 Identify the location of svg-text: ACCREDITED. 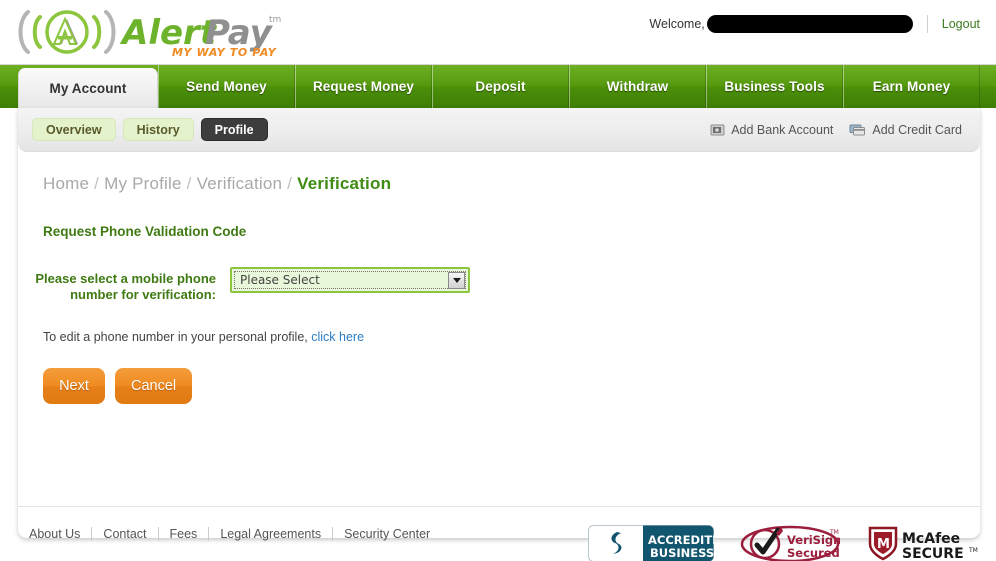
(681, 540).